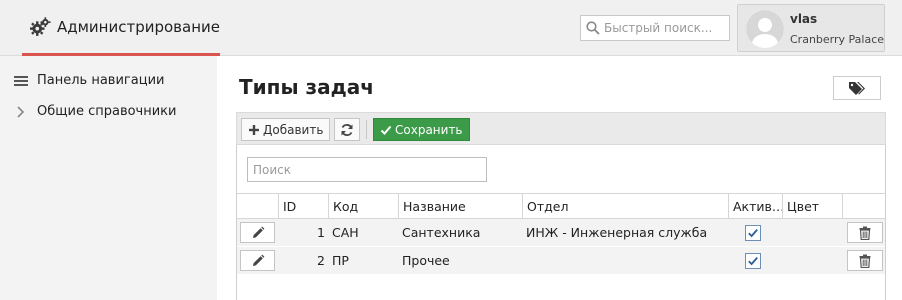 Image resolution: width=902 pixels, height=300 pixels. Describe the element at coordinates (811, 28) in the screenshot. I see `user-menu: vlas Cranberry Palace` at that location.